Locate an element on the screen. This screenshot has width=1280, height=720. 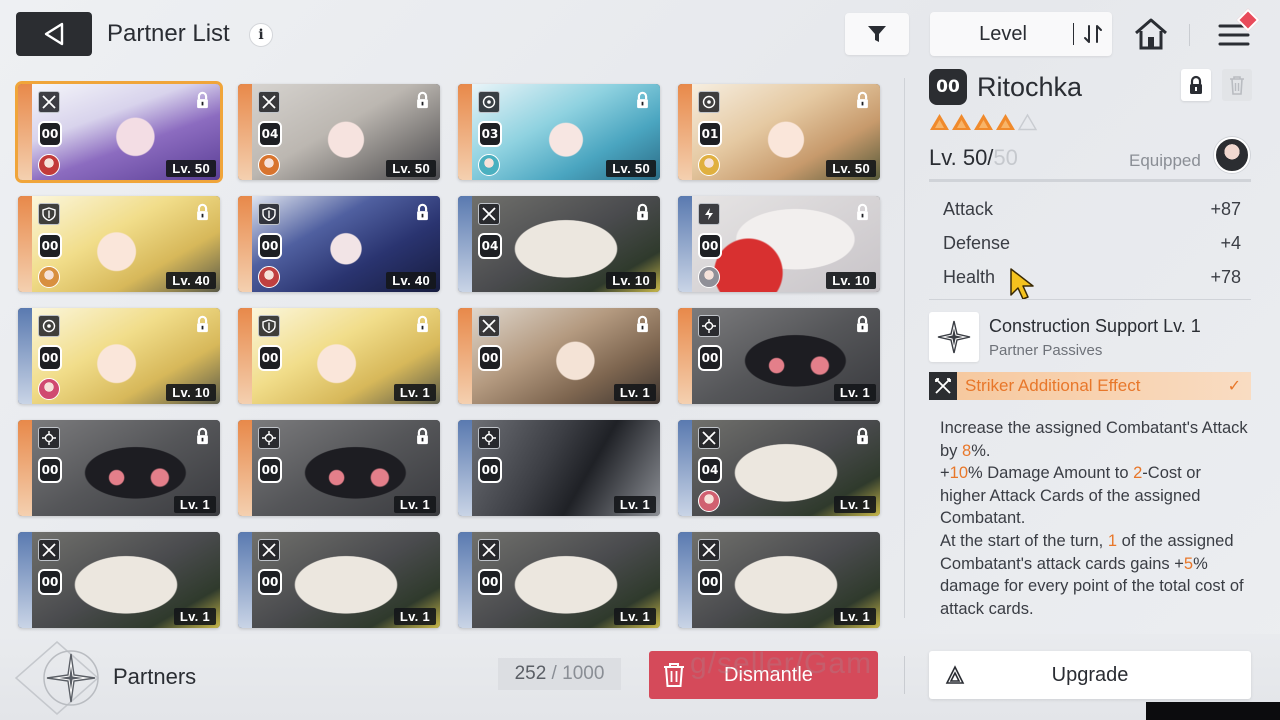
partner-count: 252 / 1000 is located at coordinates (559, 674).